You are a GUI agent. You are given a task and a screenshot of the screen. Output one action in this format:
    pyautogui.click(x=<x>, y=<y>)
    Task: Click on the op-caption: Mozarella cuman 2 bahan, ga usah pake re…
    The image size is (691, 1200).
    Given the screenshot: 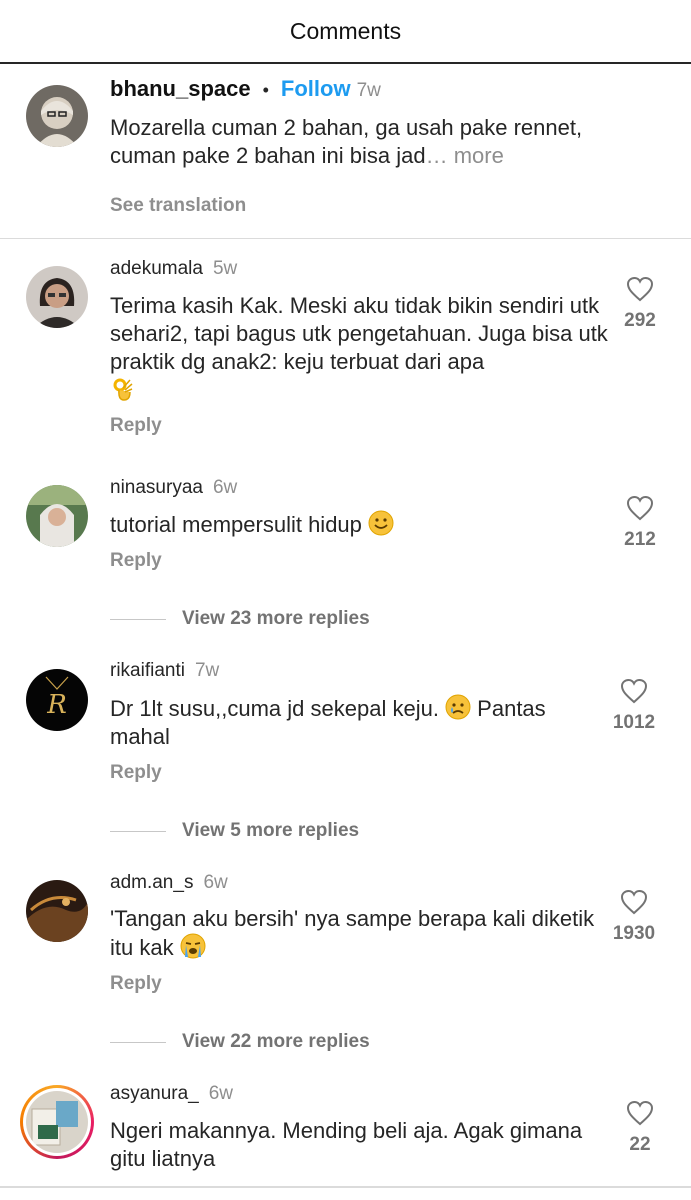 What is the action you would take?
    pyautogui.click(x=360, y=142)
    